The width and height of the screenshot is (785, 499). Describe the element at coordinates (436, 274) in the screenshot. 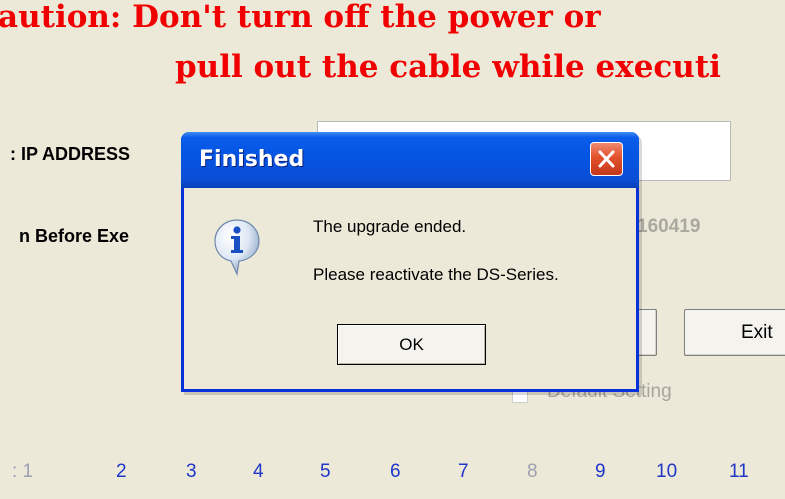

I see `dialog-message-line2: Please reactivate the DS-Series.` at that location.